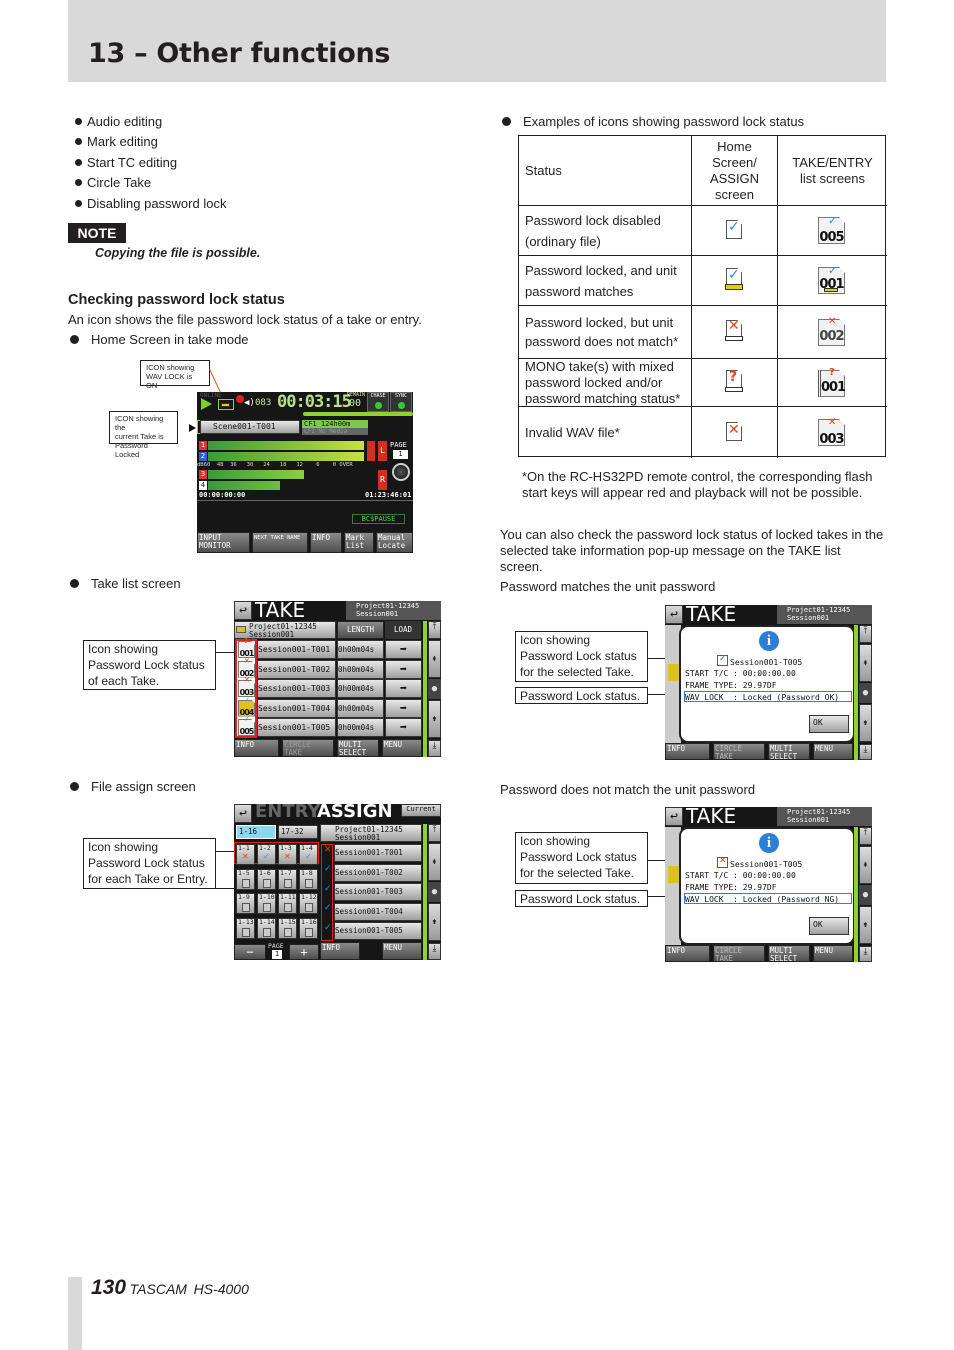  What do you see at coordinates (393, 610) in the screenshot?
I see `project-selector: Project01-12345 Session001` at bounding box center [393, 610].